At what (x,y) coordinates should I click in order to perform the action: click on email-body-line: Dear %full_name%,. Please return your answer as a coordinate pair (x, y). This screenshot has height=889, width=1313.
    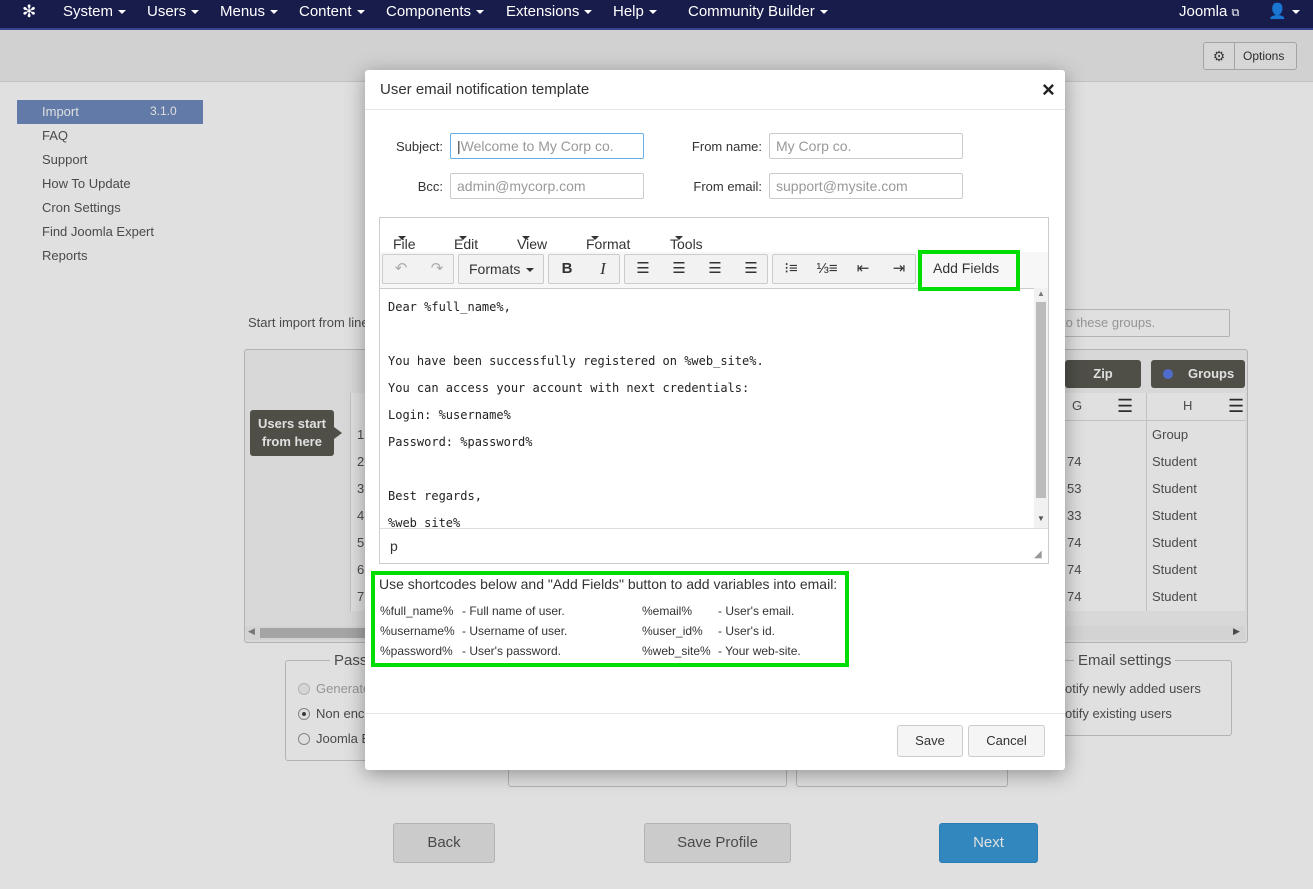
    Looking at the image, I should click on (449, 307).